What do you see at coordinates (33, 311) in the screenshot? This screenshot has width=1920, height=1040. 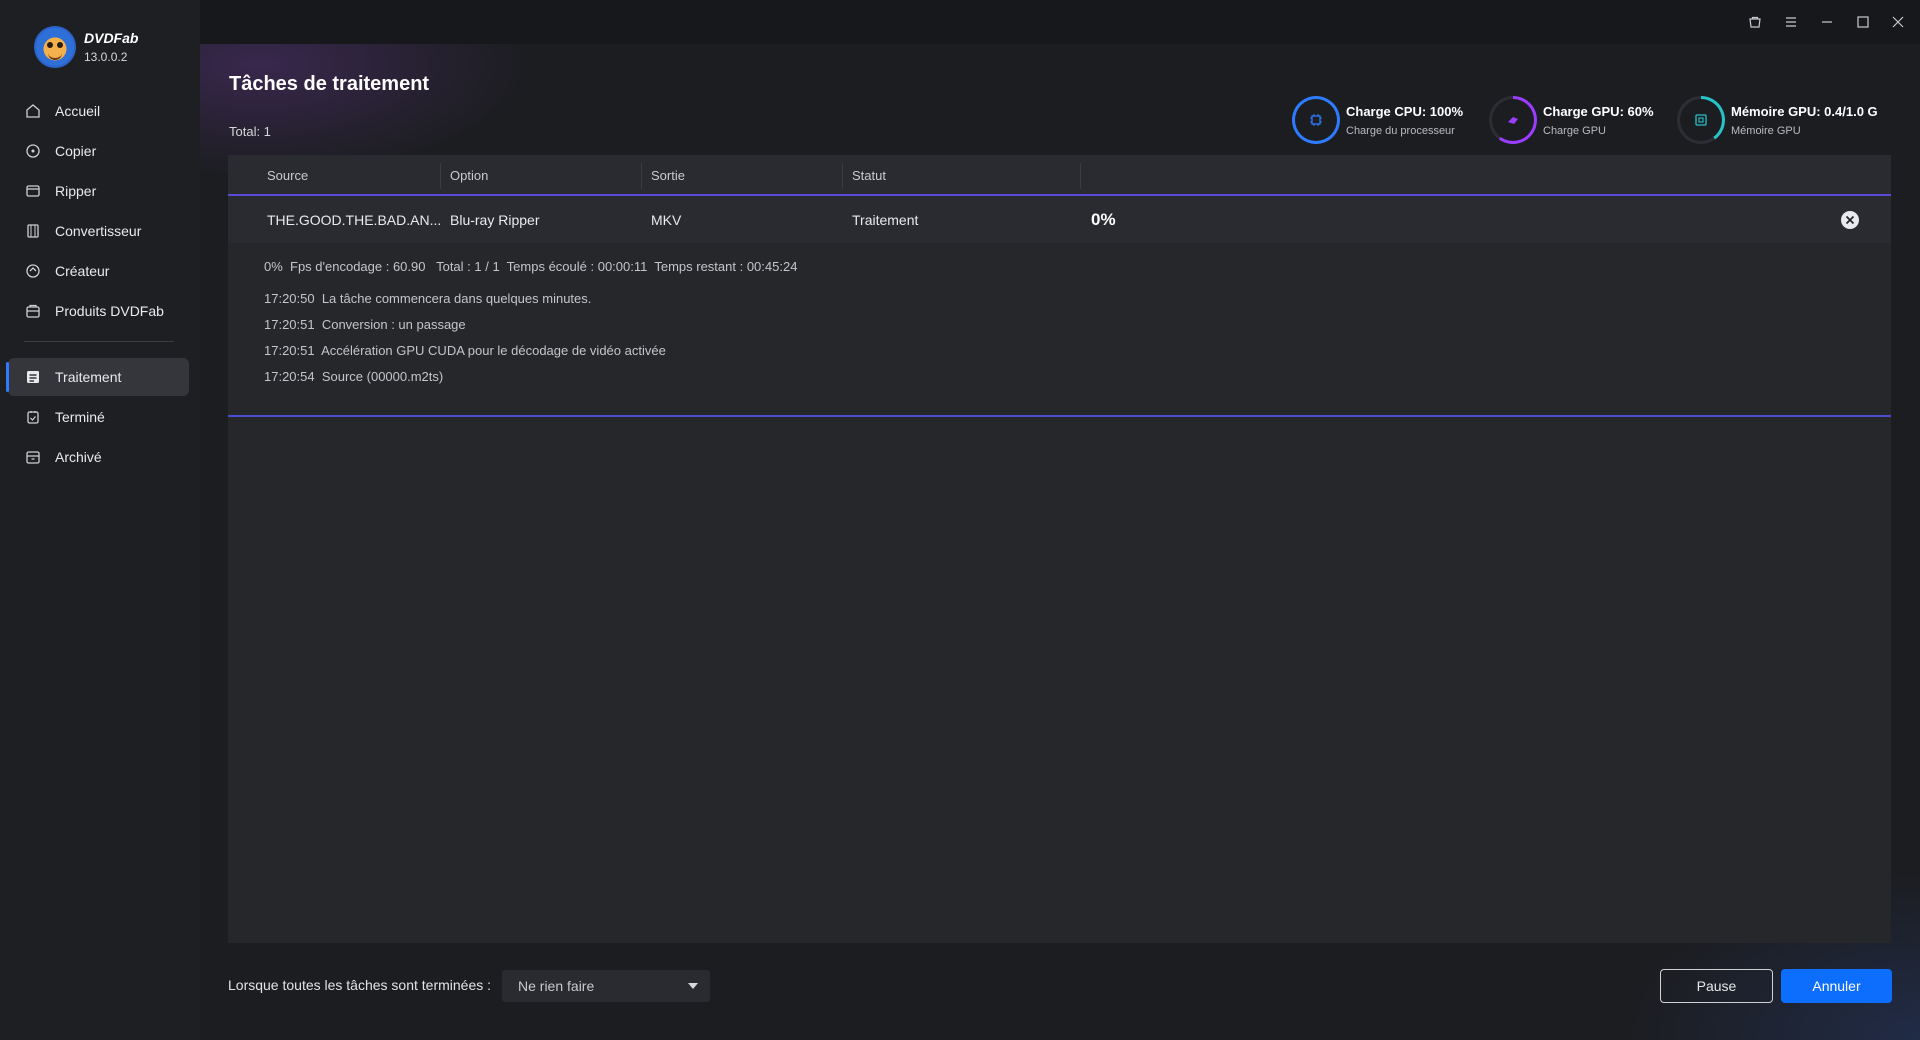 I see `products-icon` at bounding box center [33, 311].